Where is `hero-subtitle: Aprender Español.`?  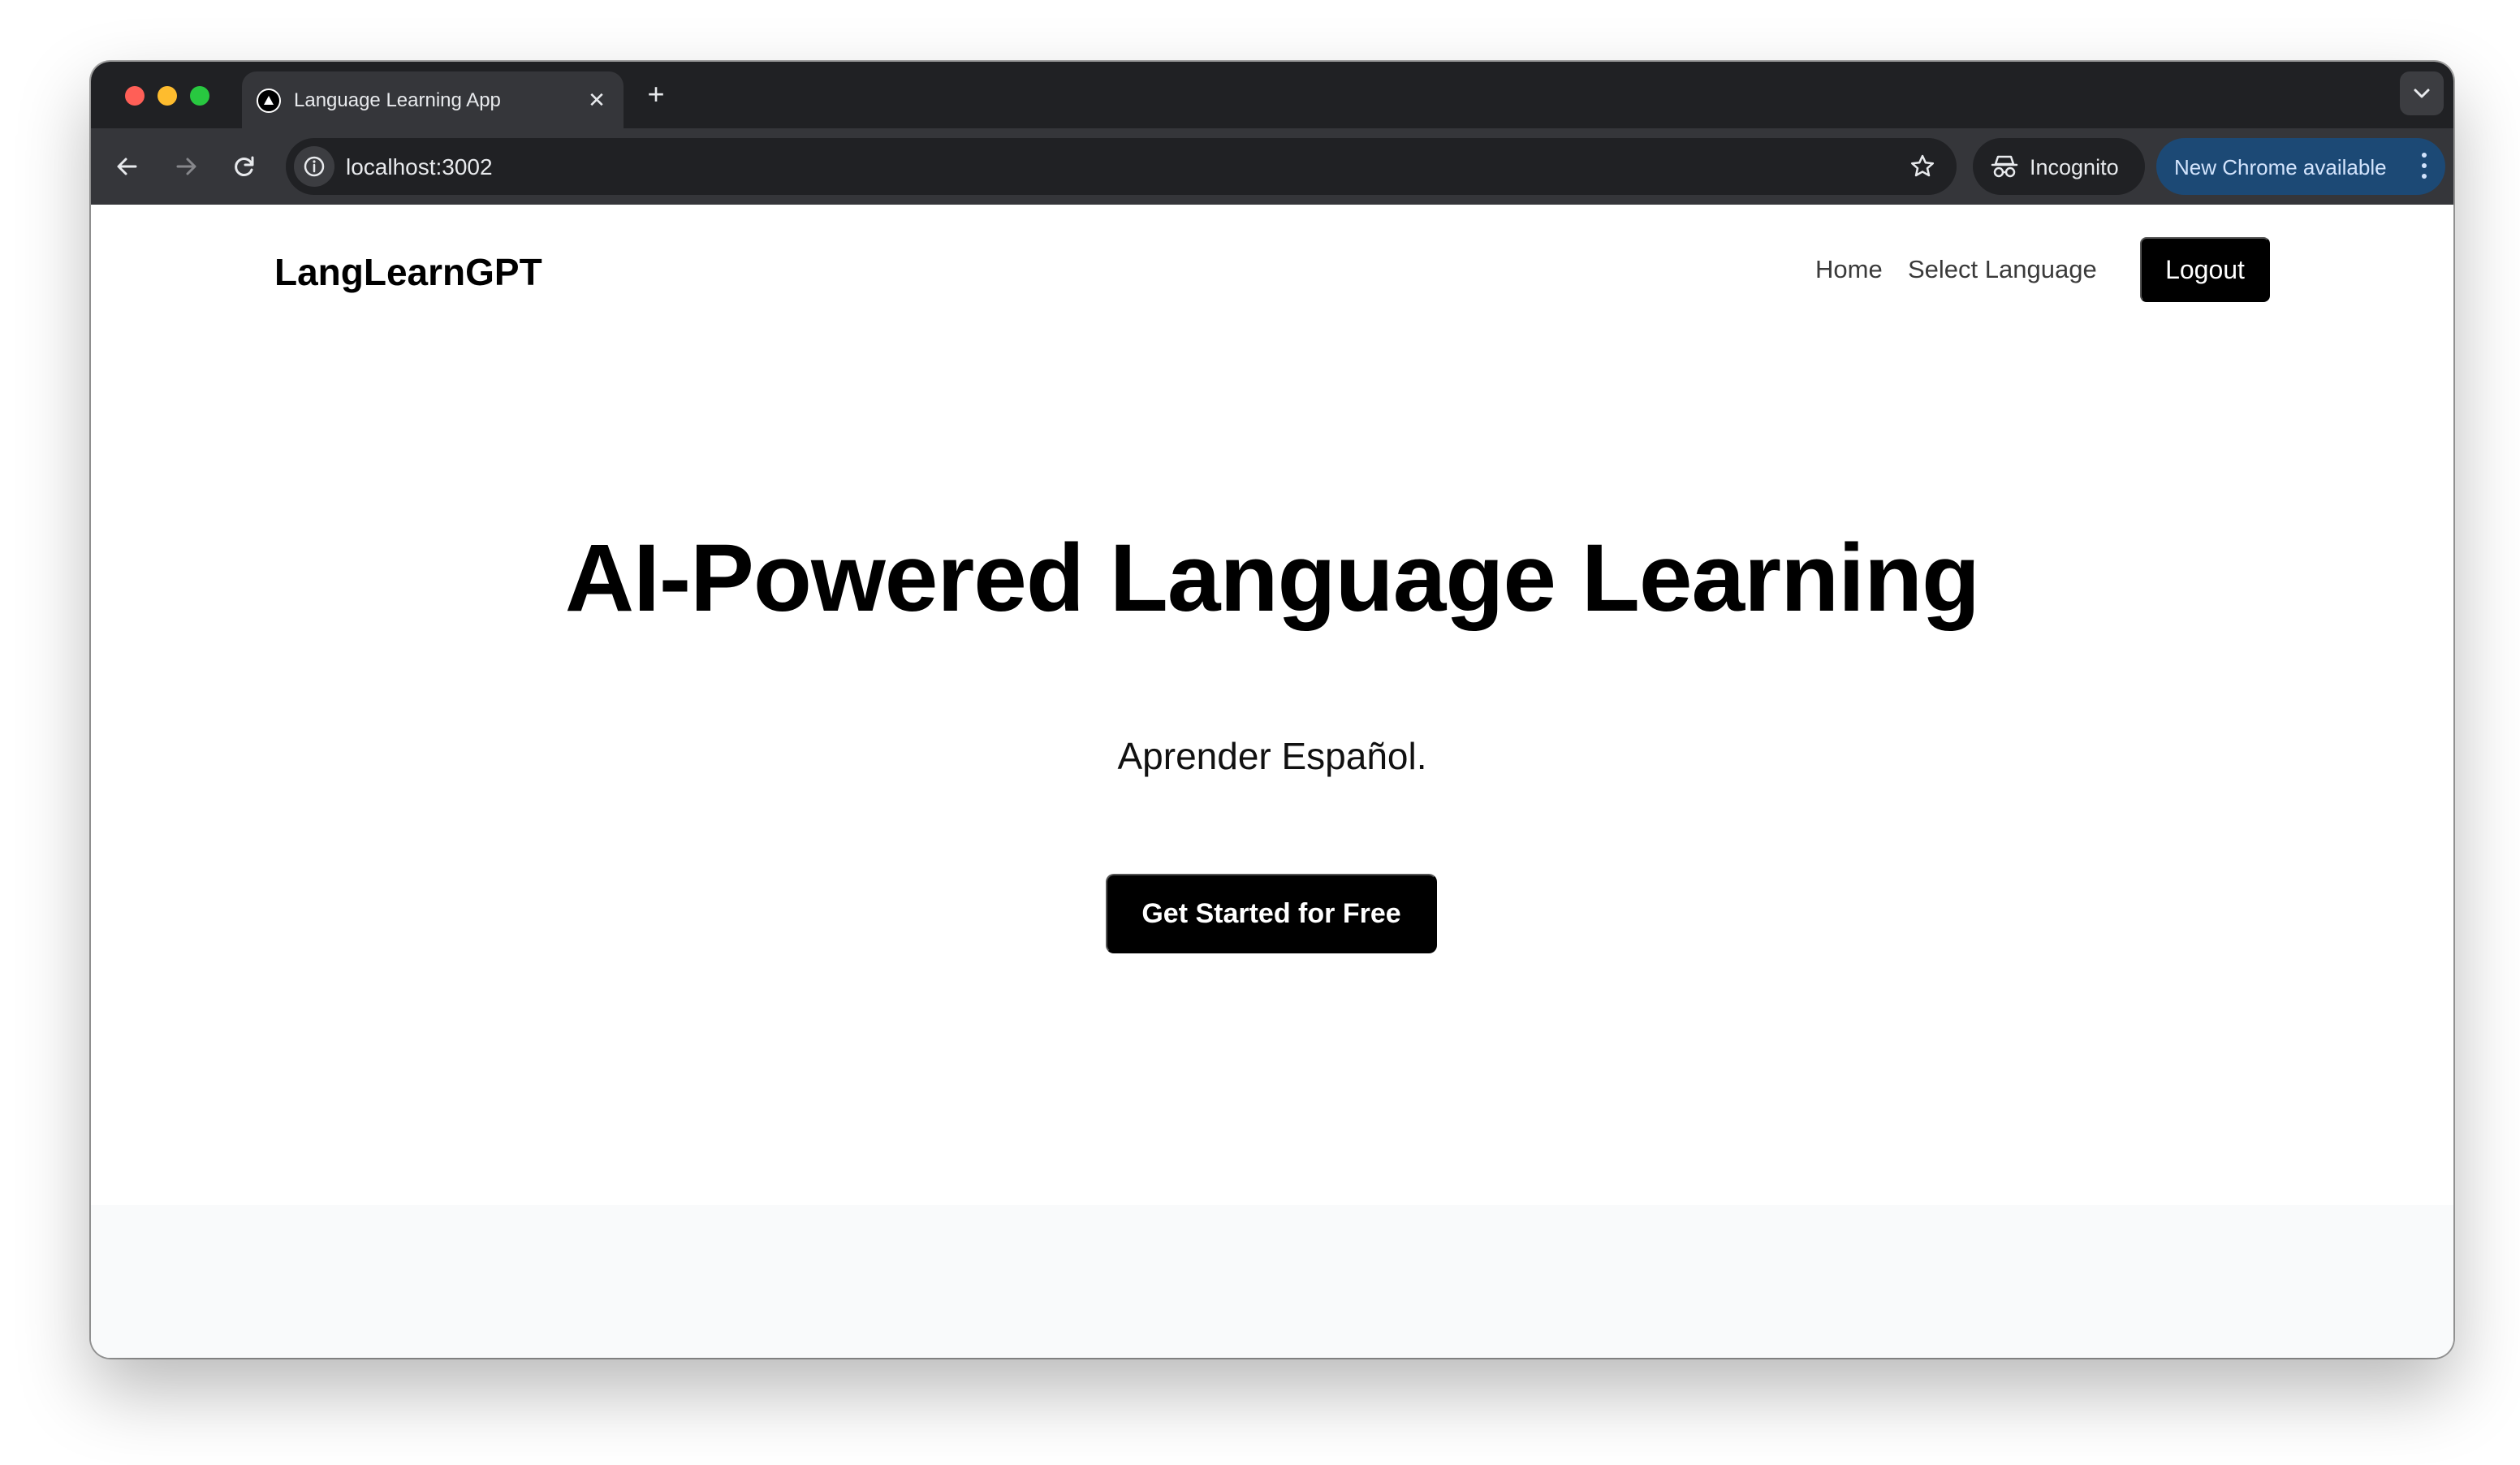 hero-subtitle: Aprender Español. is located at coordinates (1272, 756).